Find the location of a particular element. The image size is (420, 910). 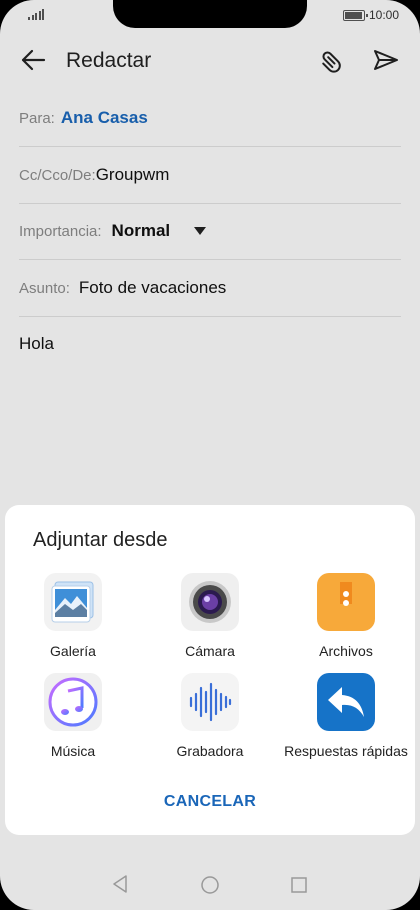

music-icon is located at coordinates (73, 702).